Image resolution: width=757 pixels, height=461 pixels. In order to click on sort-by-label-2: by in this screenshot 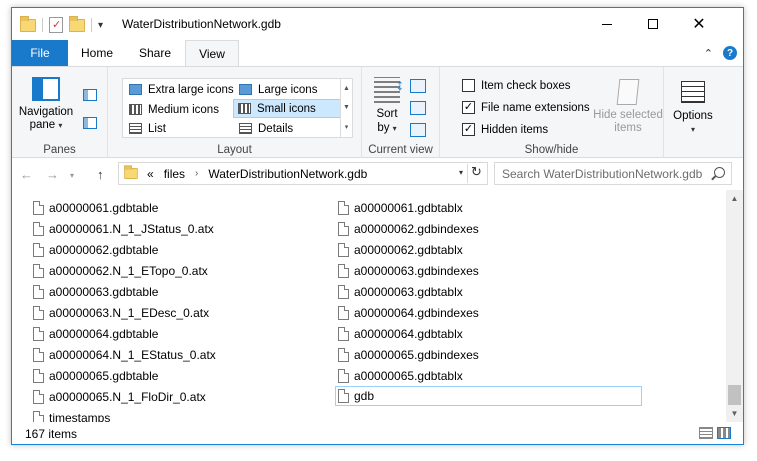, I will do `click(383, 128)`.